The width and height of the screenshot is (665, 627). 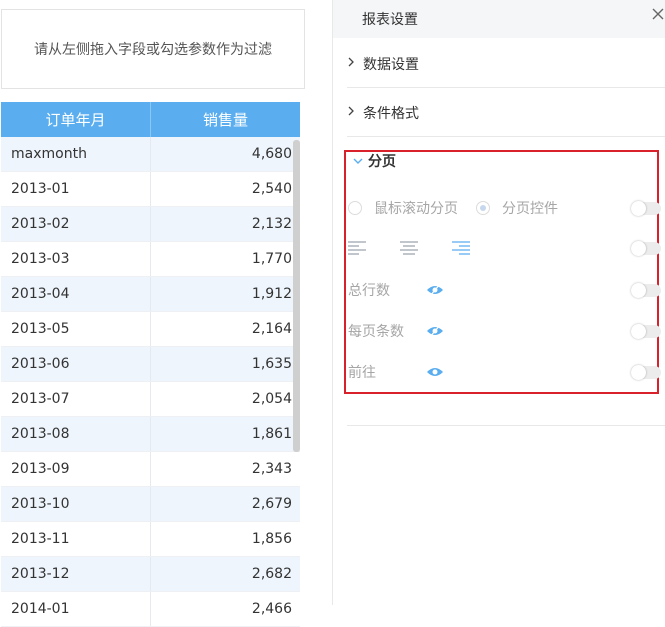 I want to click on section-conditional-format: 条件格式, so click(x=506, y=113).